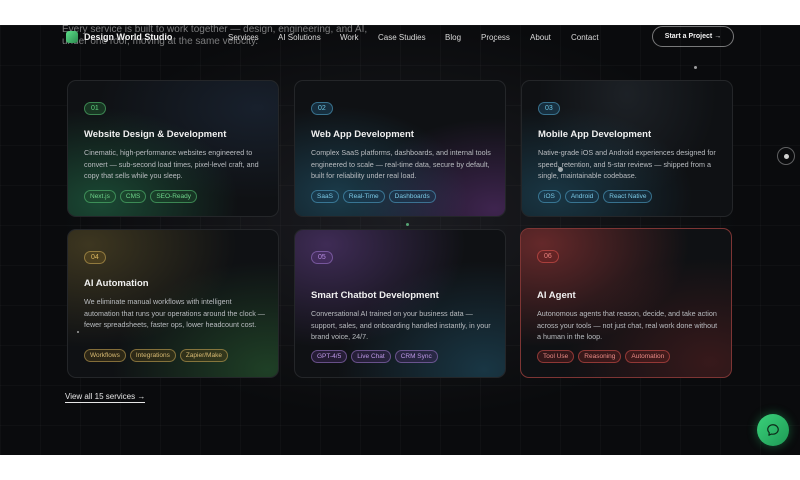 The height and width of the screenshot is (480, 800). What do you see at coordinates (116, 283) in the screenshot?
I see `card-title: AI Automation` at bounding box center [116, 283].